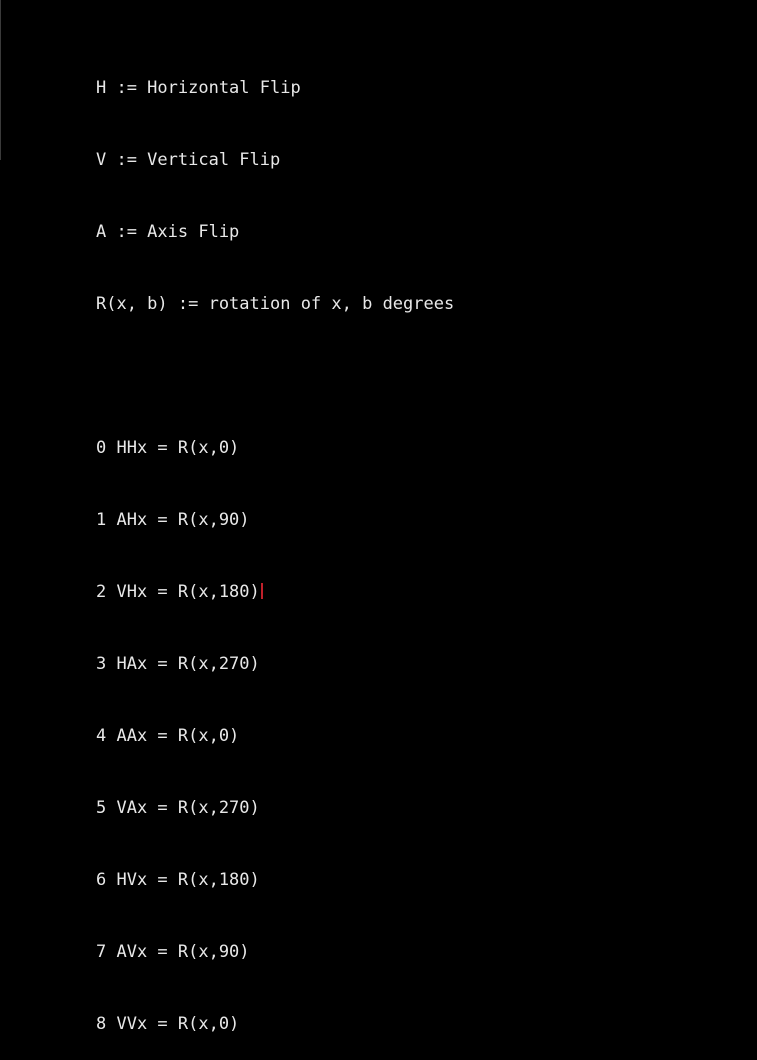 This screenshot has width=757, height=1060. What do you see at coordinates (0, 80) in the screenshot?
I see `window-left-edge` at bounding box center [0, 80].